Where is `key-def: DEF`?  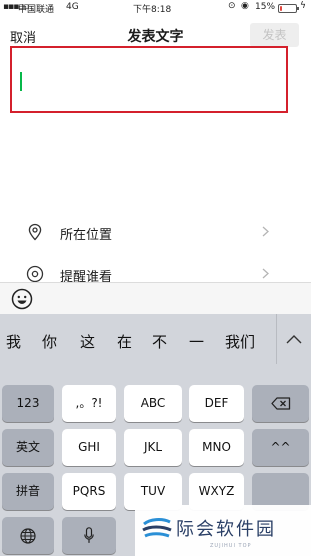
key-def: DEF is located at coordinates (216, 403).